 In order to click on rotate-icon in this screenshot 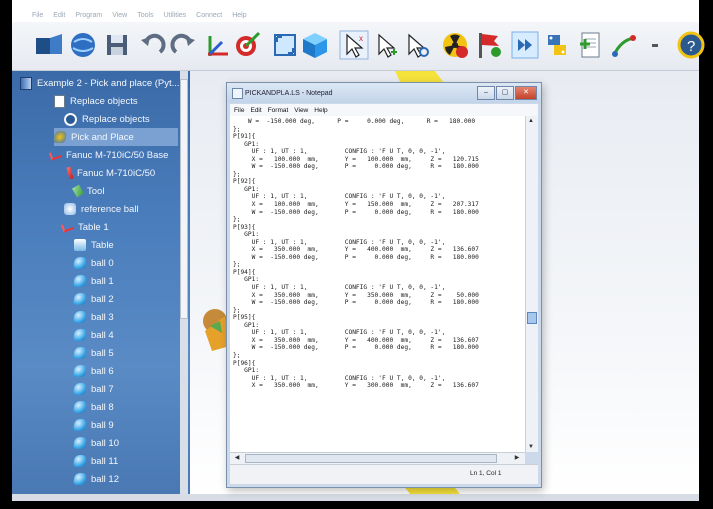, I will do `click(416, 45)`.